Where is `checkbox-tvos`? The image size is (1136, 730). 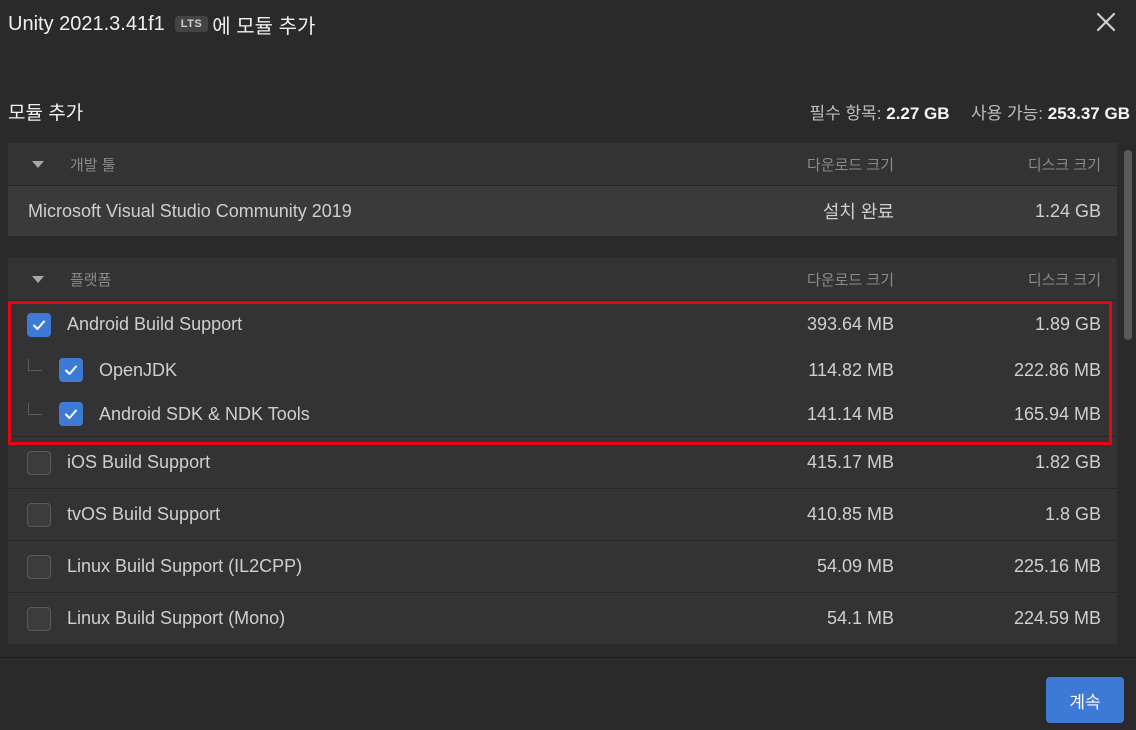
checkbox-tvos is located at coordinates (39, 514).